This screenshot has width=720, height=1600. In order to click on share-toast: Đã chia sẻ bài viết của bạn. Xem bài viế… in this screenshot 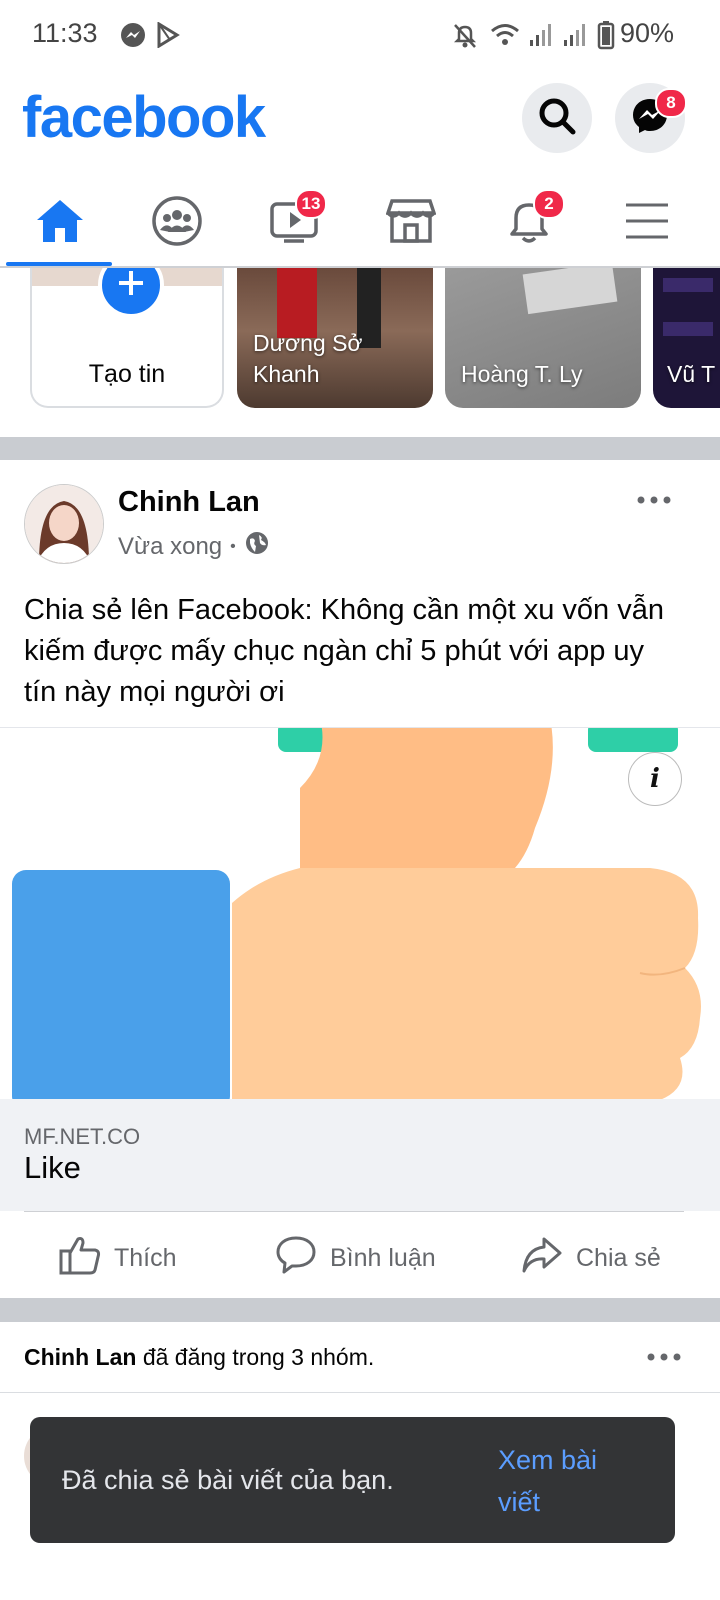, I will do `click(352, 1480)`.